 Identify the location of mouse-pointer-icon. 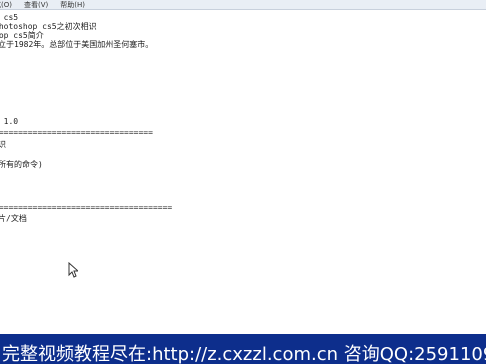
(73, 270).